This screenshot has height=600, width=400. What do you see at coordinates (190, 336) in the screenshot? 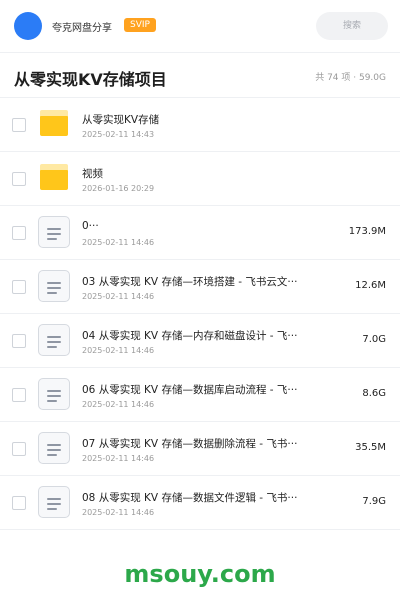
I see `file-name: 04 从零实现 KV 存储—内存和磁盘设计 - 飞···` at bounding box center [190, 336].